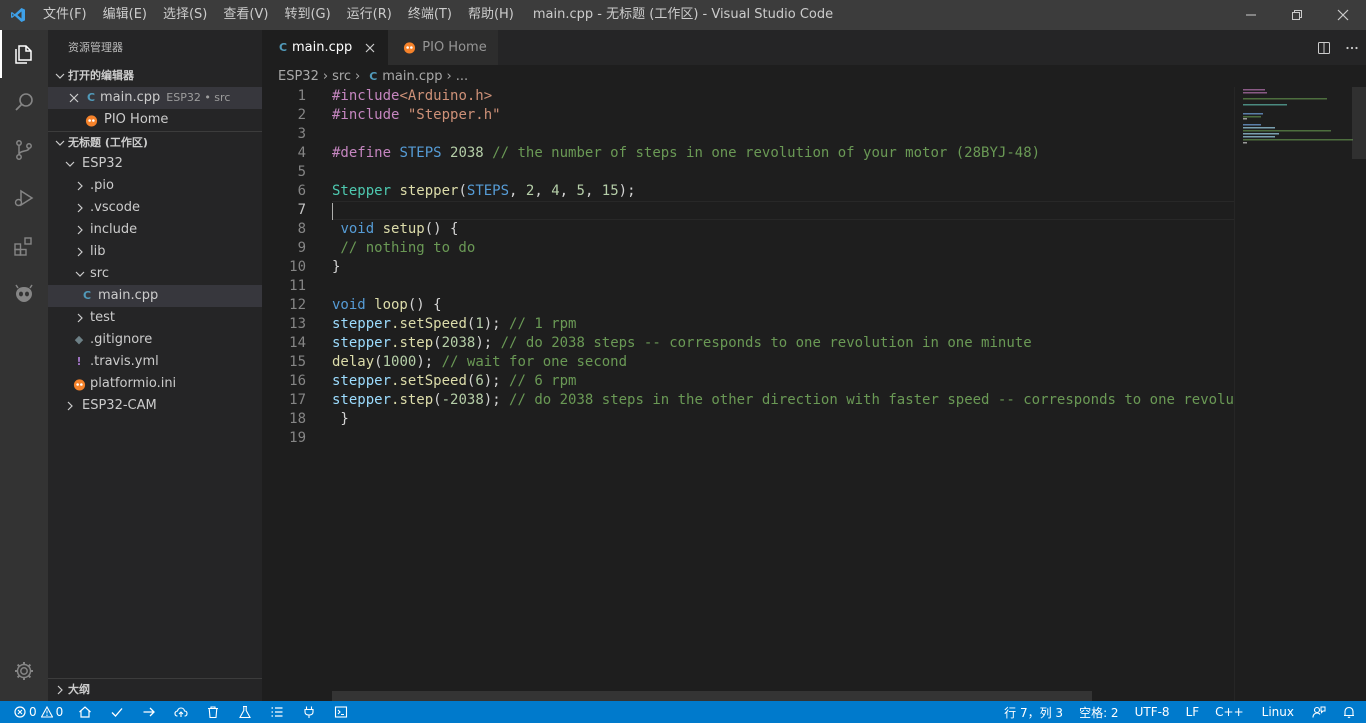 This screenshot has width=1366, height=723. Describe the element at coordinates (297, 324) in the screenshot. I see `line-number: 13` at that location.